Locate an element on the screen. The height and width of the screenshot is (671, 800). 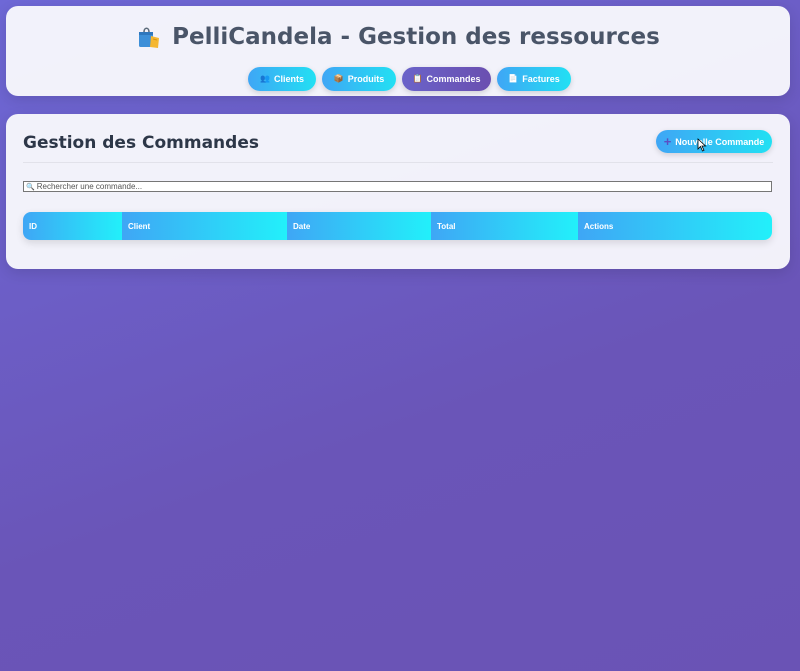
nav-produits-button: 📦 Produits is located at coordinates (359, 79).